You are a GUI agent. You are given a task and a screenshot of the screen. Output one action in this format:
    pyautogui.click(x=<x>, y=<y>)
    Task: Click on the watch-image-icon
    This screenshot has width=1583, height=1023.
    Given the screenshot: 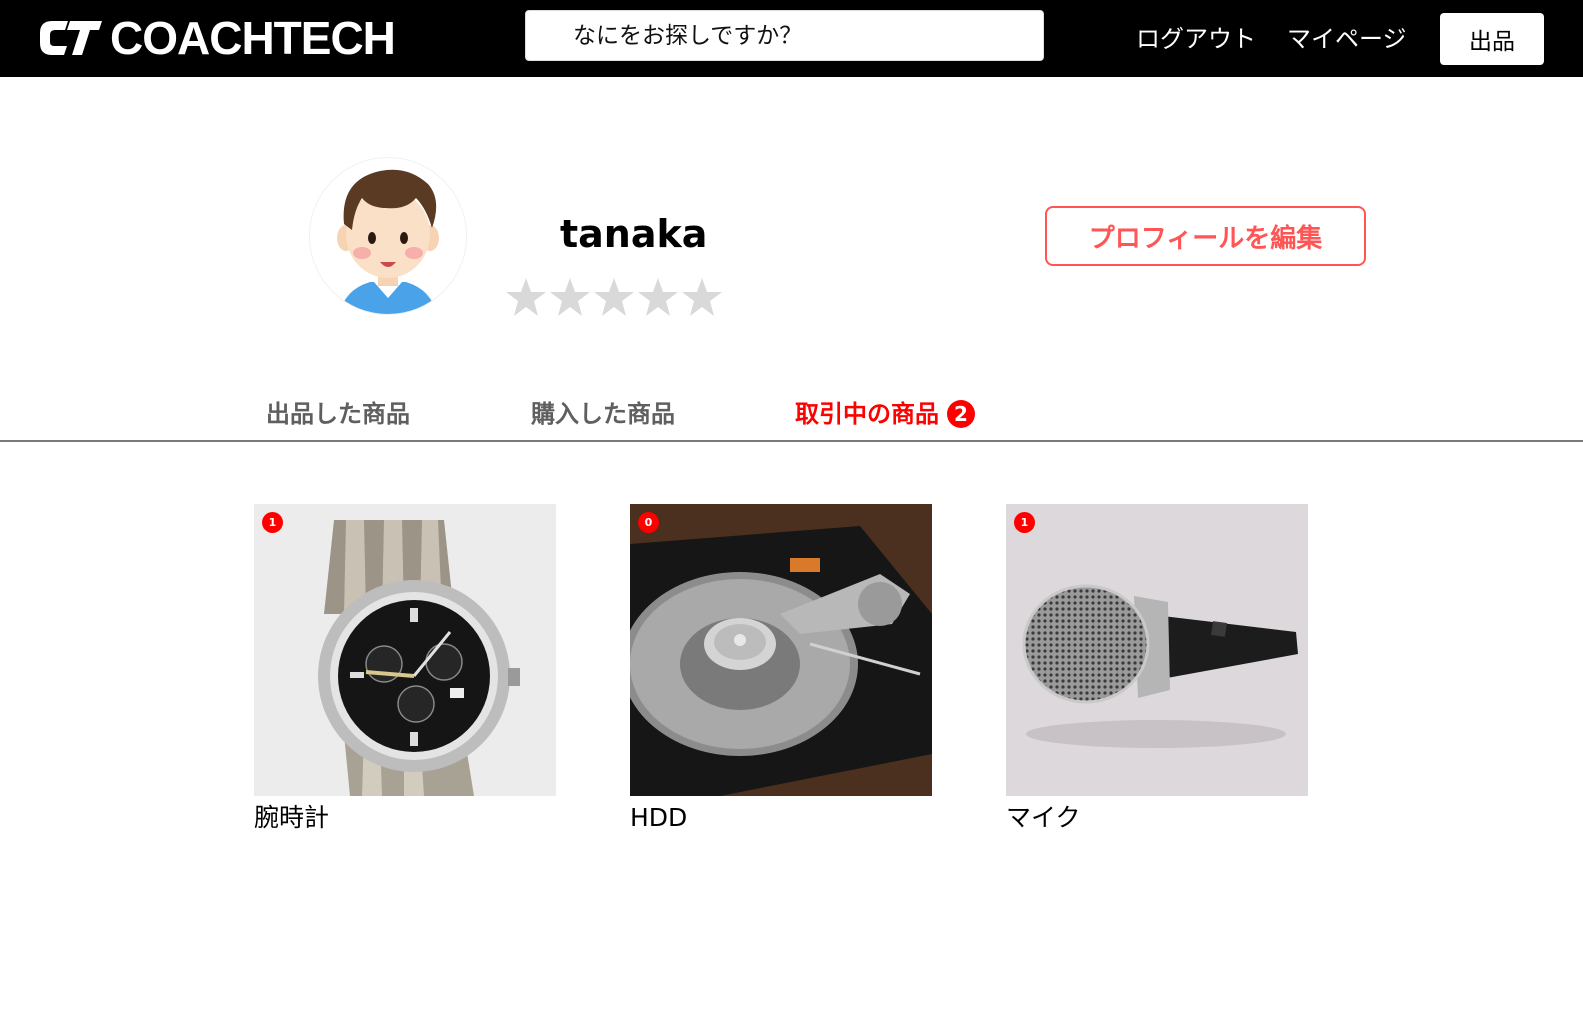 What is the action you would take?
    pyautogui.click(x=405, y=650)
    